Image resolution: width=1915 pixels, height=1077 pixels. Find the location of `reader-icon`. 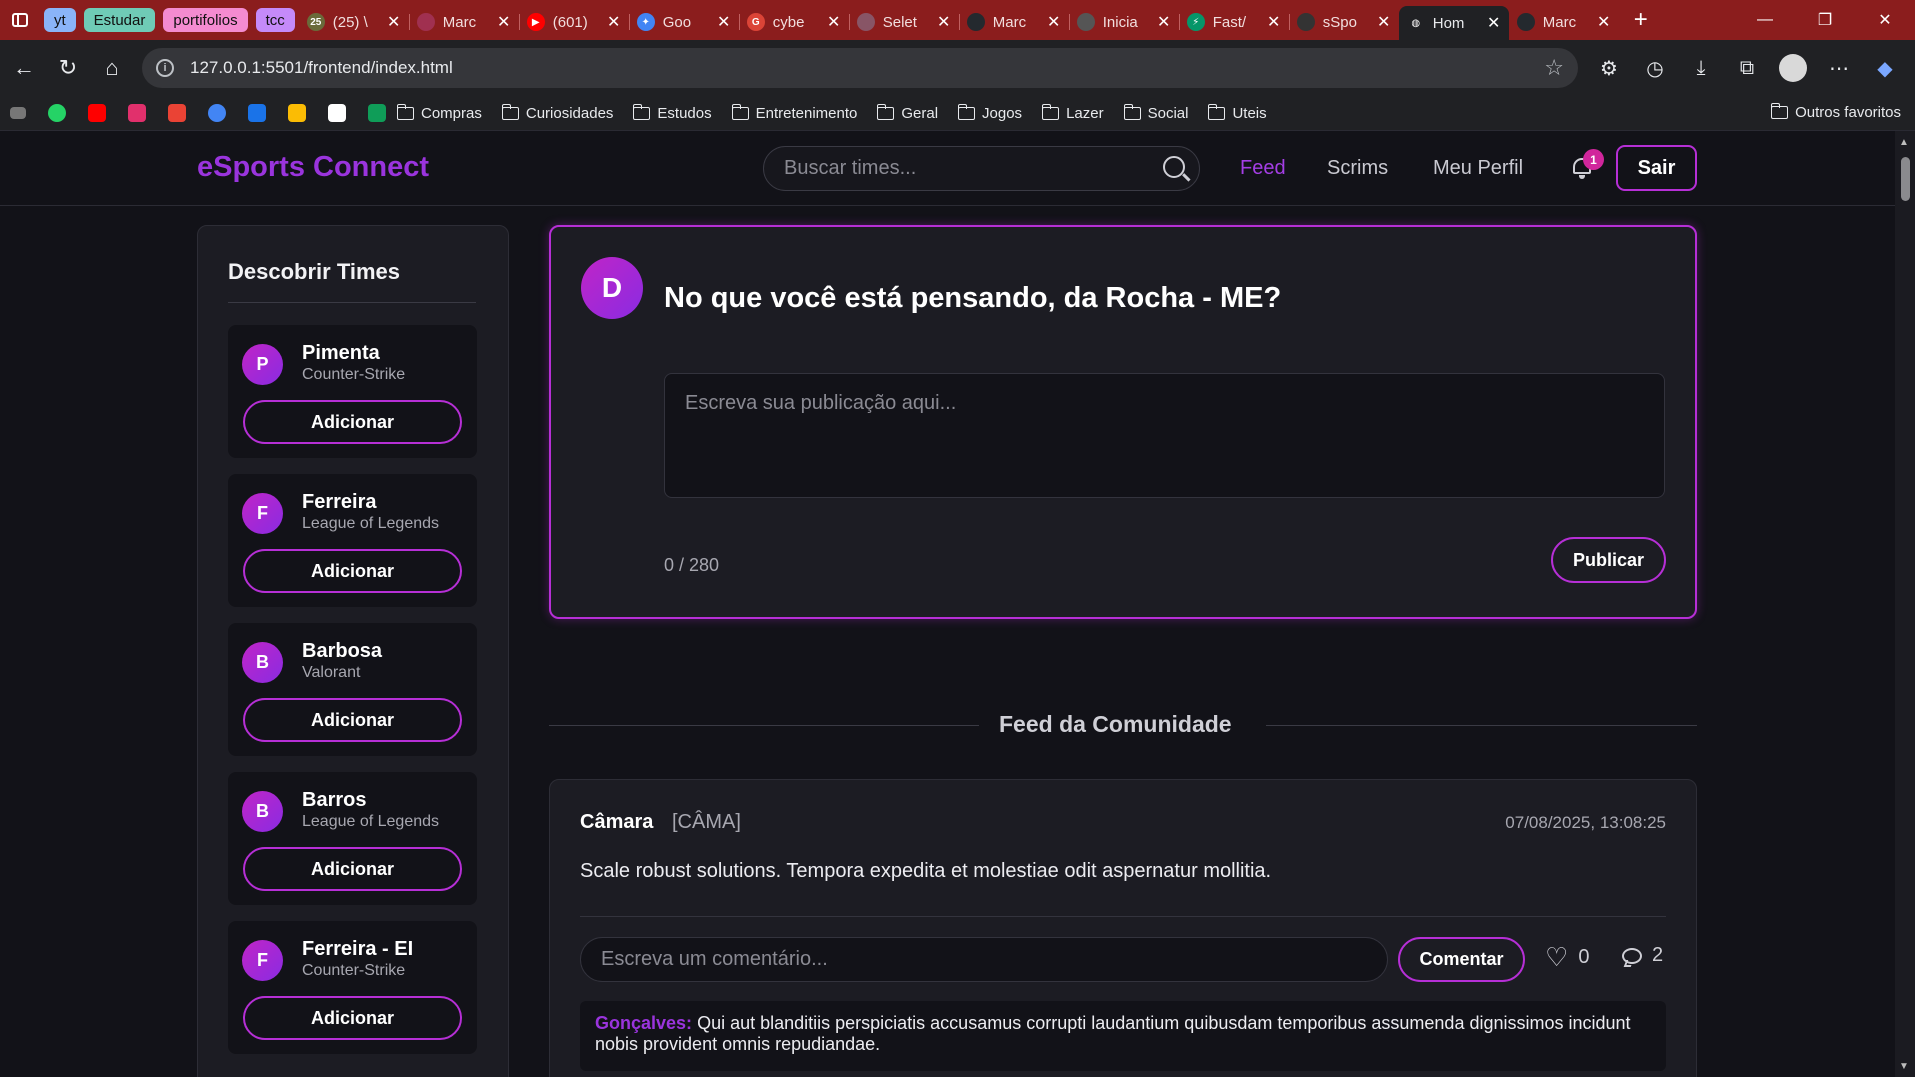

reader-icon is located at coordinates (18, 113).